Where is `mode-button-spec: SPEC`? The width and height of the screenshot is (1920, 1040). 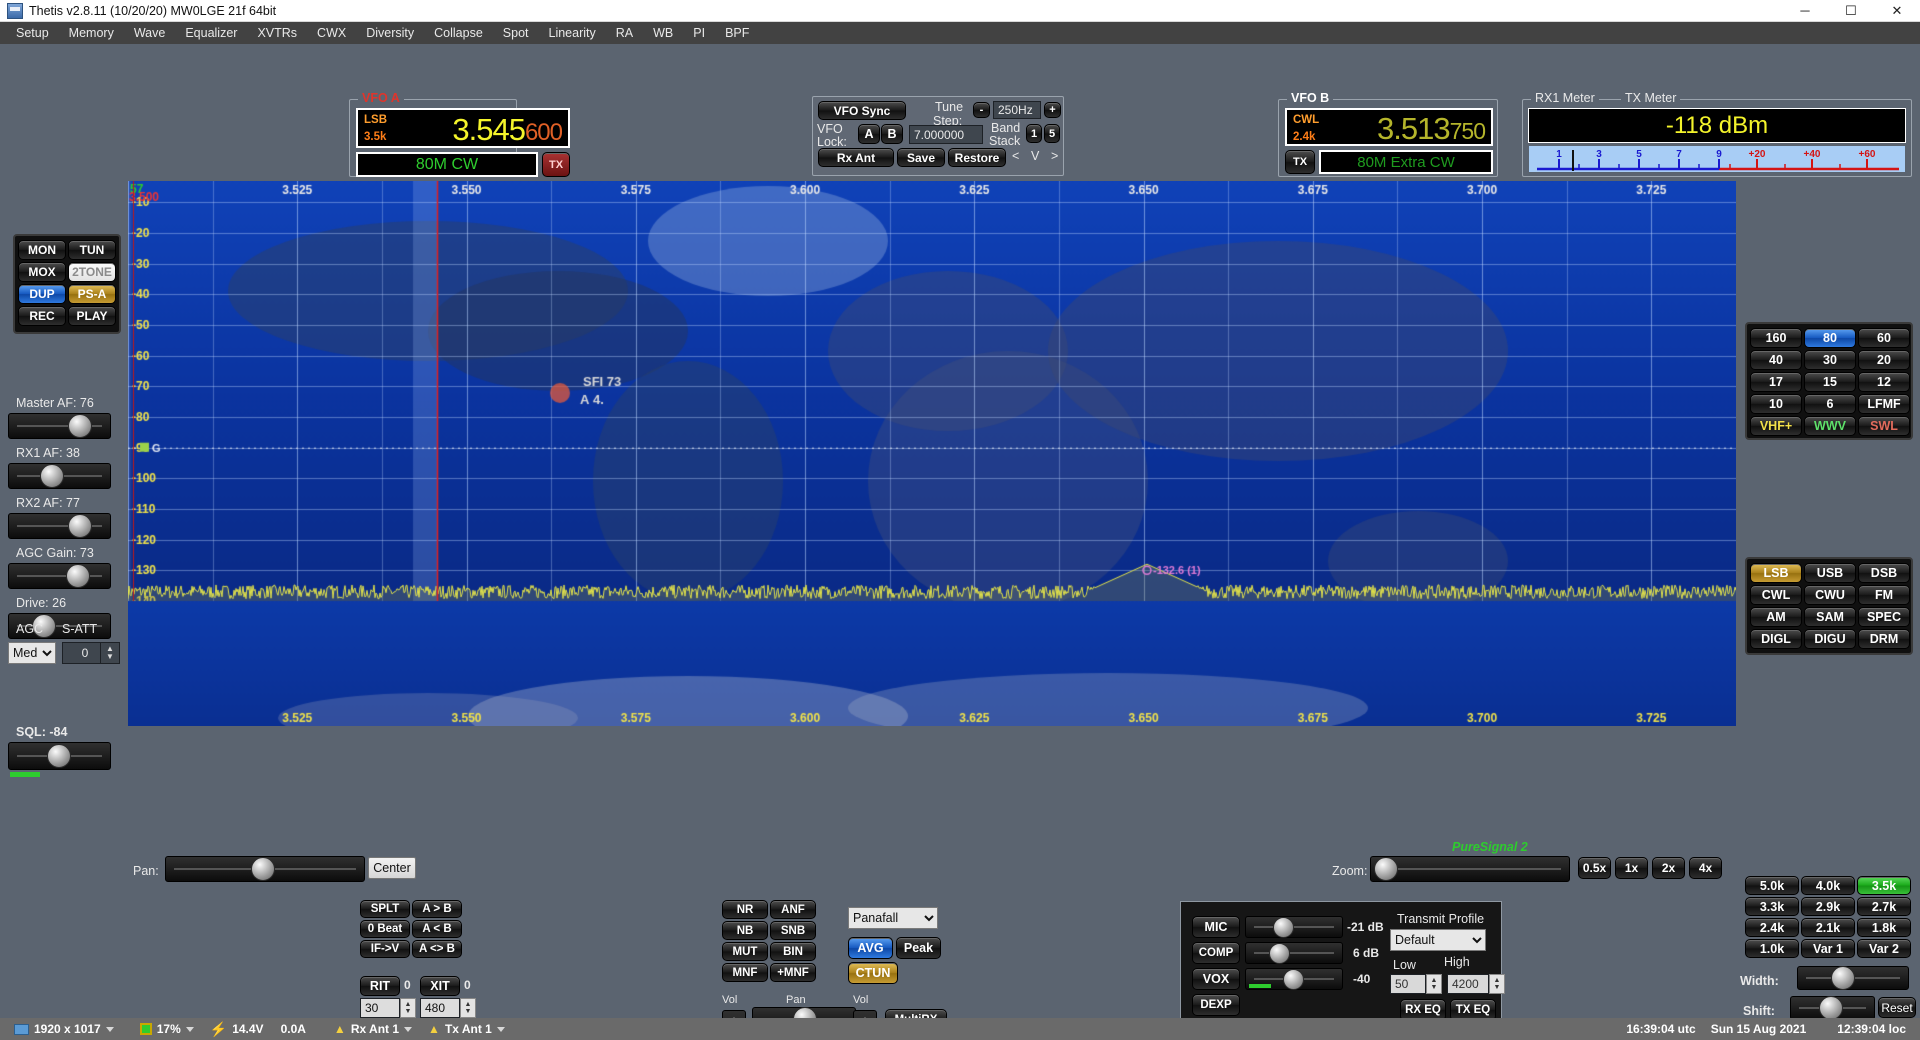
mode-button-spec: SPEC is located at coordinates (1884, 617).